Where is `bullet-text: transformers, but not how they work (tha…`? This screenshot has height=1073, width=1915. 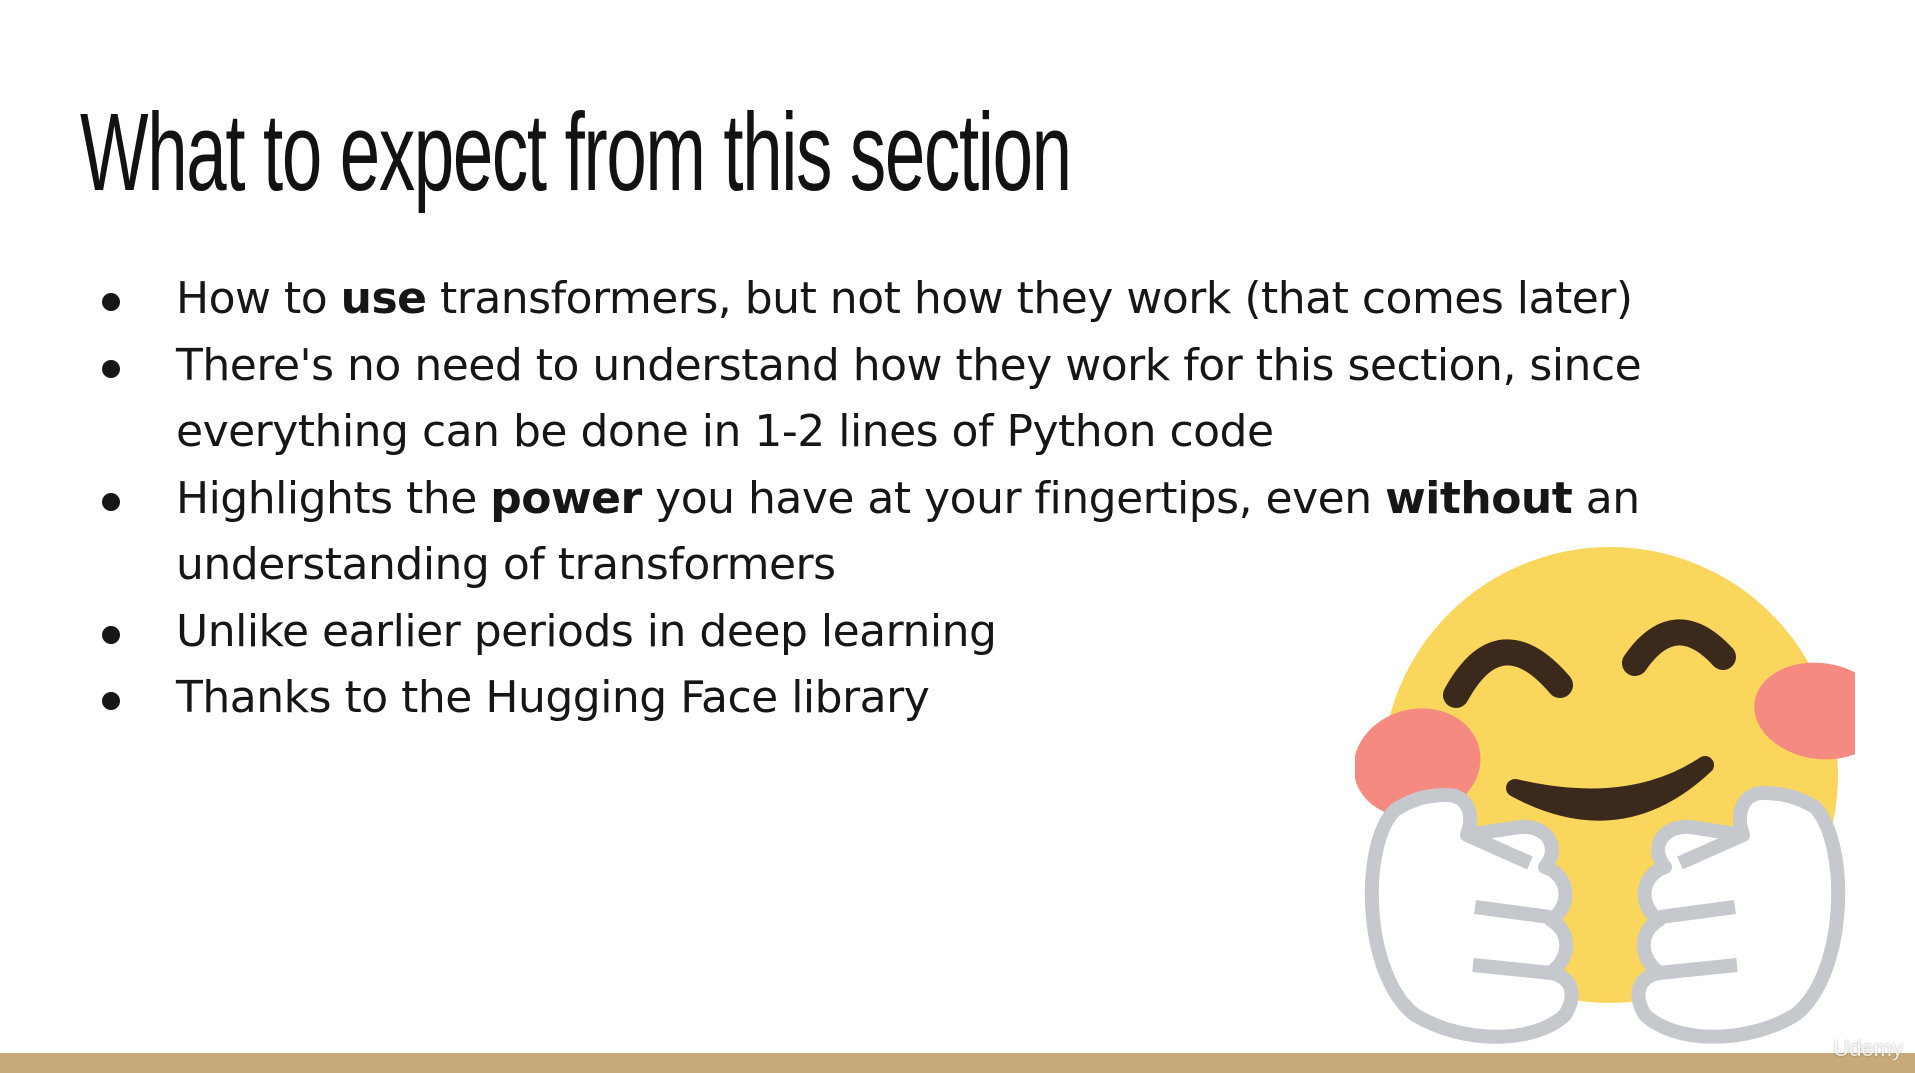
bullet-text: transformers, but not how they work (tha… is located at coordinates (1029, 298).